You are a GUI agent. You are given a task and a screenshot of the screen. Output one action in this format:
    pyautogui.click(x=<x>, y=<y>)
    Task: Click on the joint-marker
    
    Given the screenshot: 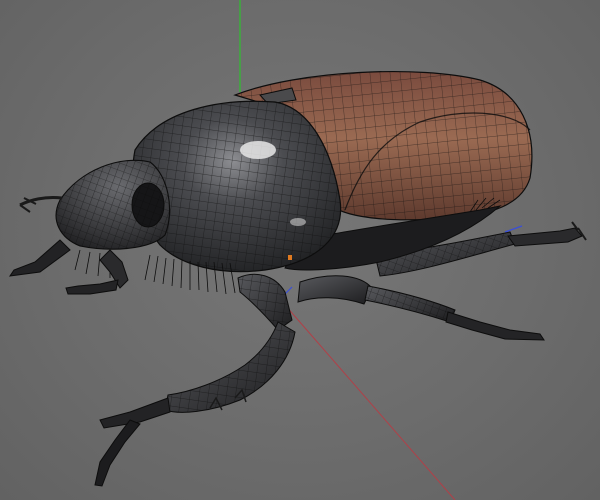 What is the action you would take?
    pyautogui.click(x=290, y=257)
    